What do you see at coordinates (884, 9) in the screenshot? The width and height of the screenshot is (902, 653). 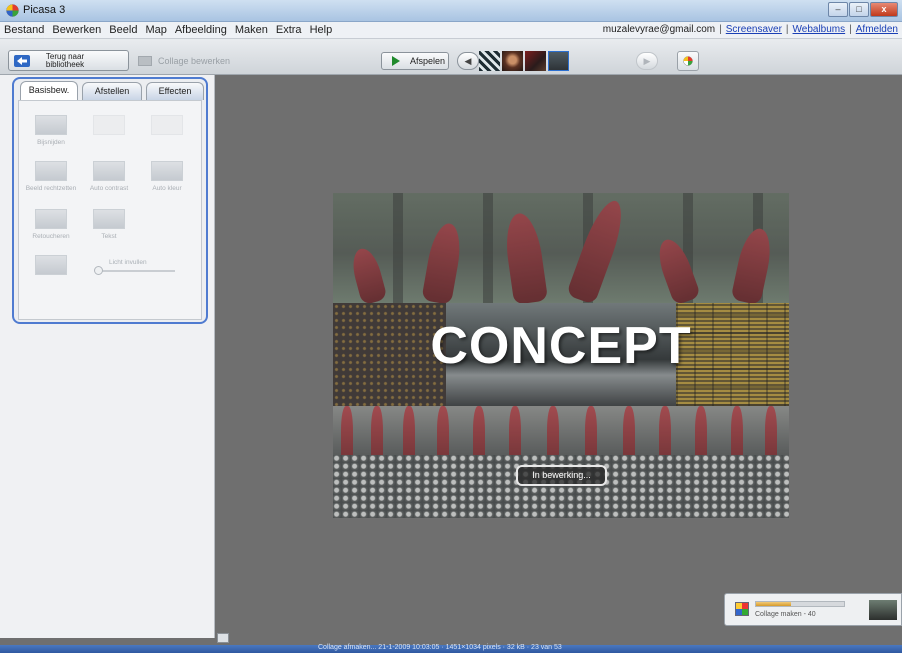 I see `close-button: x` at bounding box center [884, 9].